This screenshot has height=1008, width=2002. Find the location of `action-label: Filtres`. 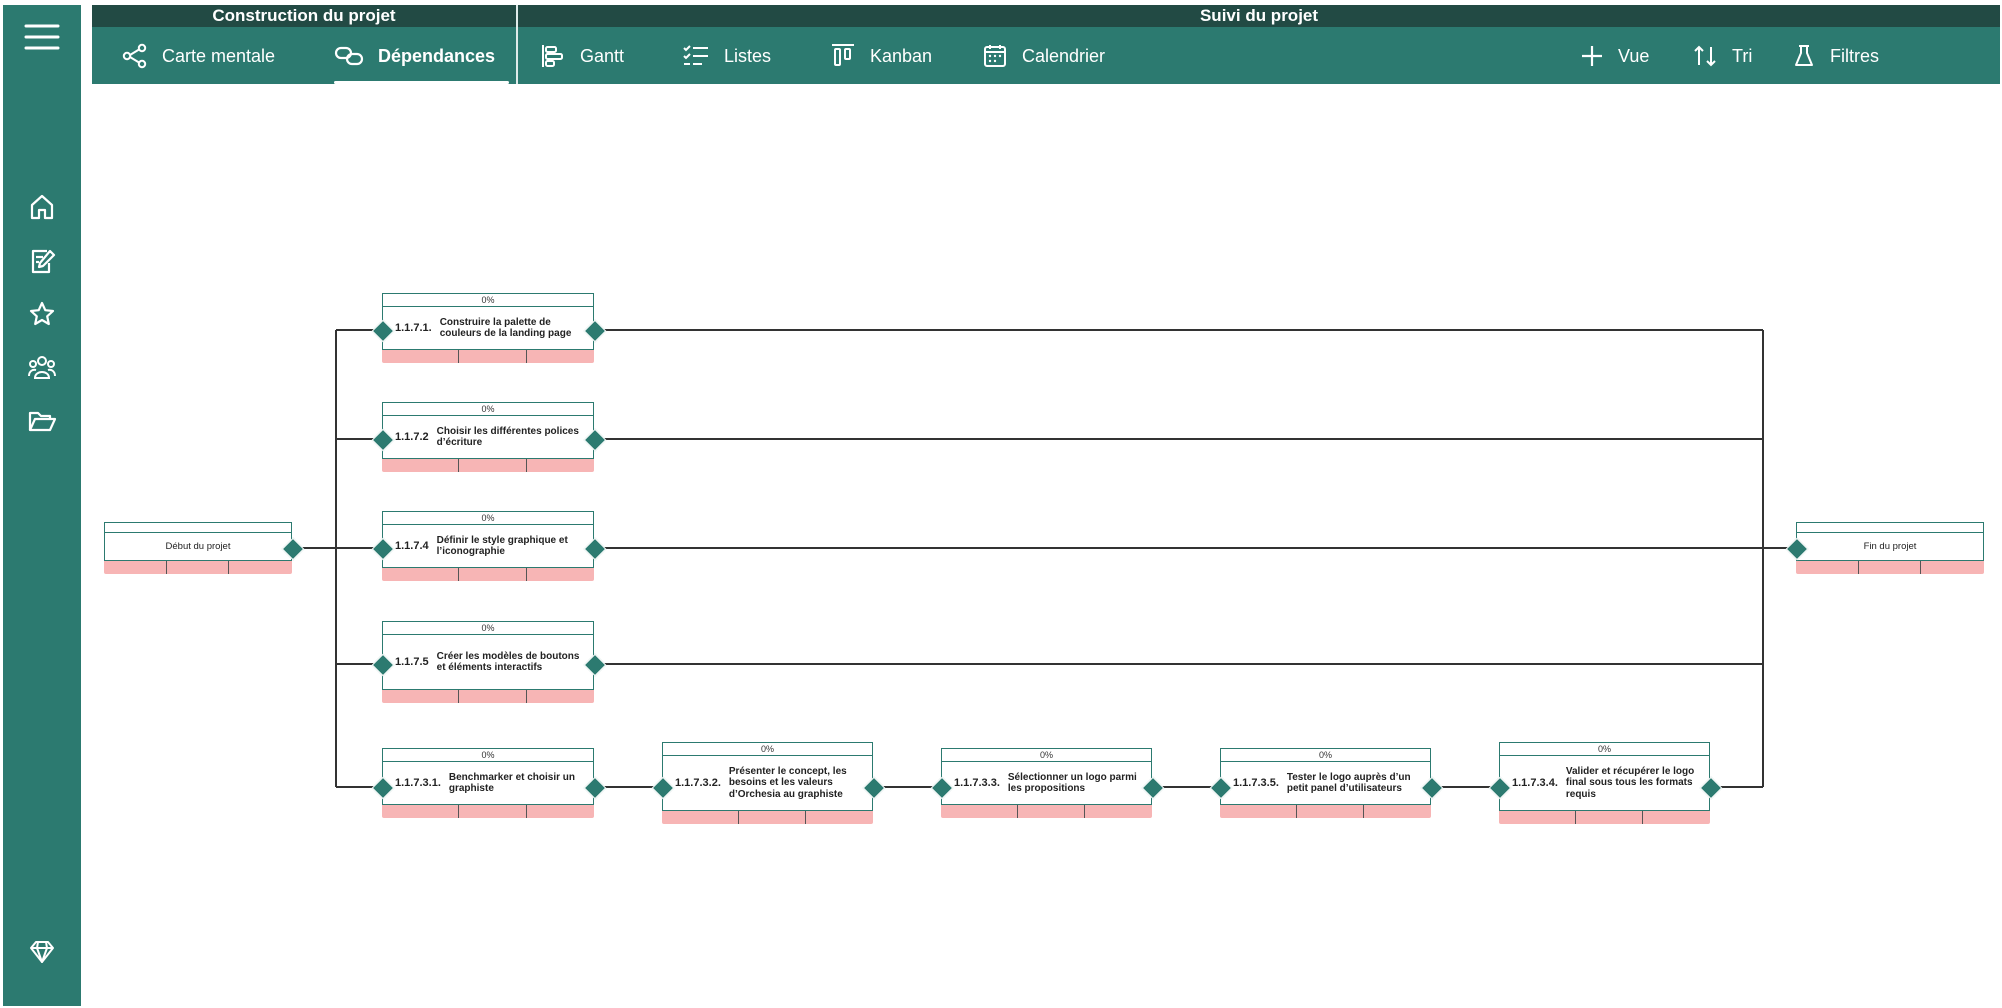

action-label: Filtres is located at coordinates (1854, 55).